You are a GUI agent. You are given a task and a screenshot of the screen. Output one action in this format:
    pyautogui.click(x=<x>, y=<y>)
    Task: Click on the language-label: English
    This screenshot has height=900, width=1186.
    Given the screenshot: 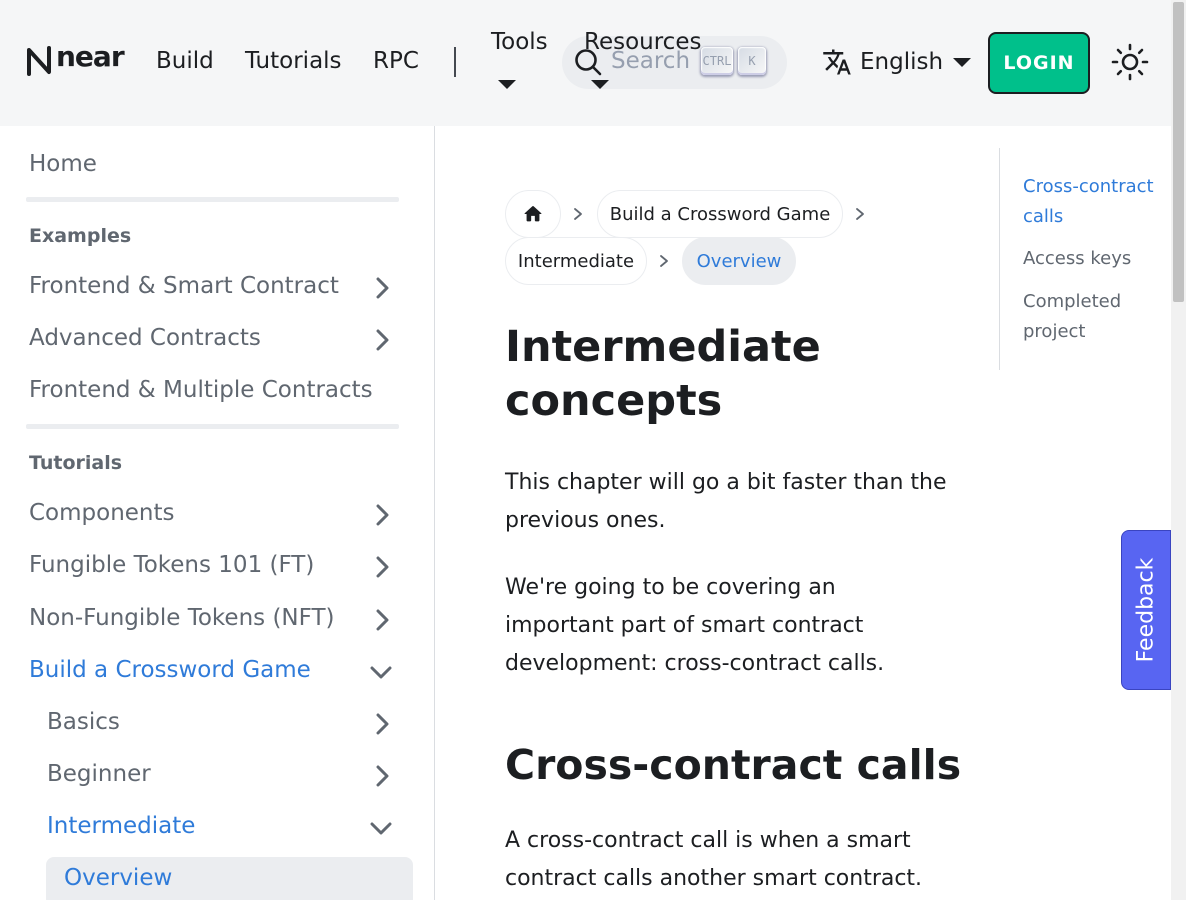 What is the action you would take?
    pyautogui.click(x=902, y=62)
    